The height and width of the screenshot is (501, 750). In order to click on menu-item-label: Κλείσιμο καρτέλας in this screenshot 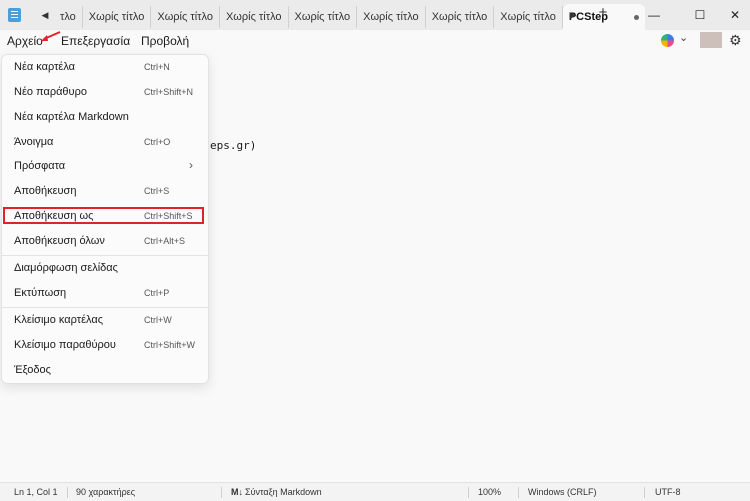, I will do `click(58, 320)`.